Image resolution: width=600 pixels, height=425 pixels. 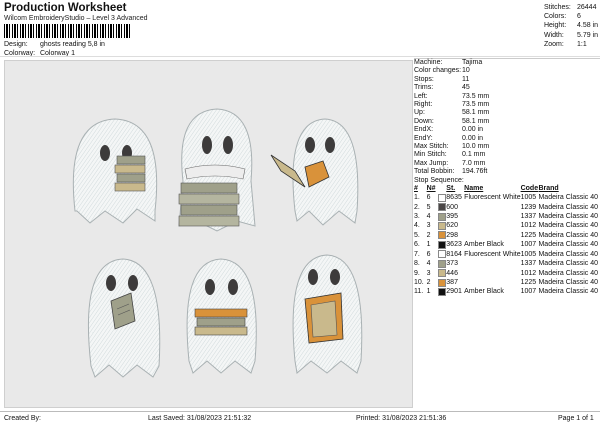 What do you see at coordinates (571, 35) in the screenshot?
I see `stat-width: Width: 5.79 in` at bounding box center [571, 35].